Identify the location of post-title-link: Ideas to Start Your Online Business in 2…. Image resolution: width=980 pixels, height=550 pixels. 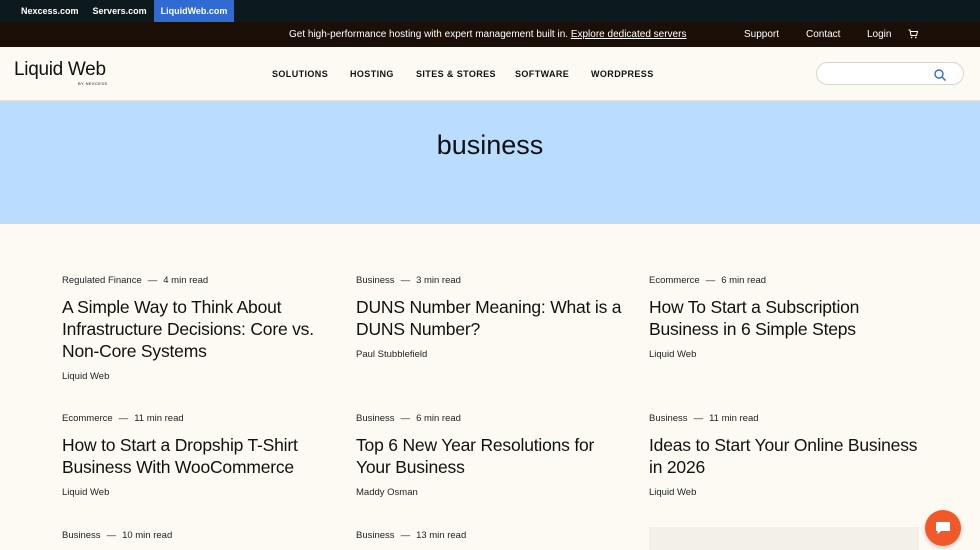
(784, 456).